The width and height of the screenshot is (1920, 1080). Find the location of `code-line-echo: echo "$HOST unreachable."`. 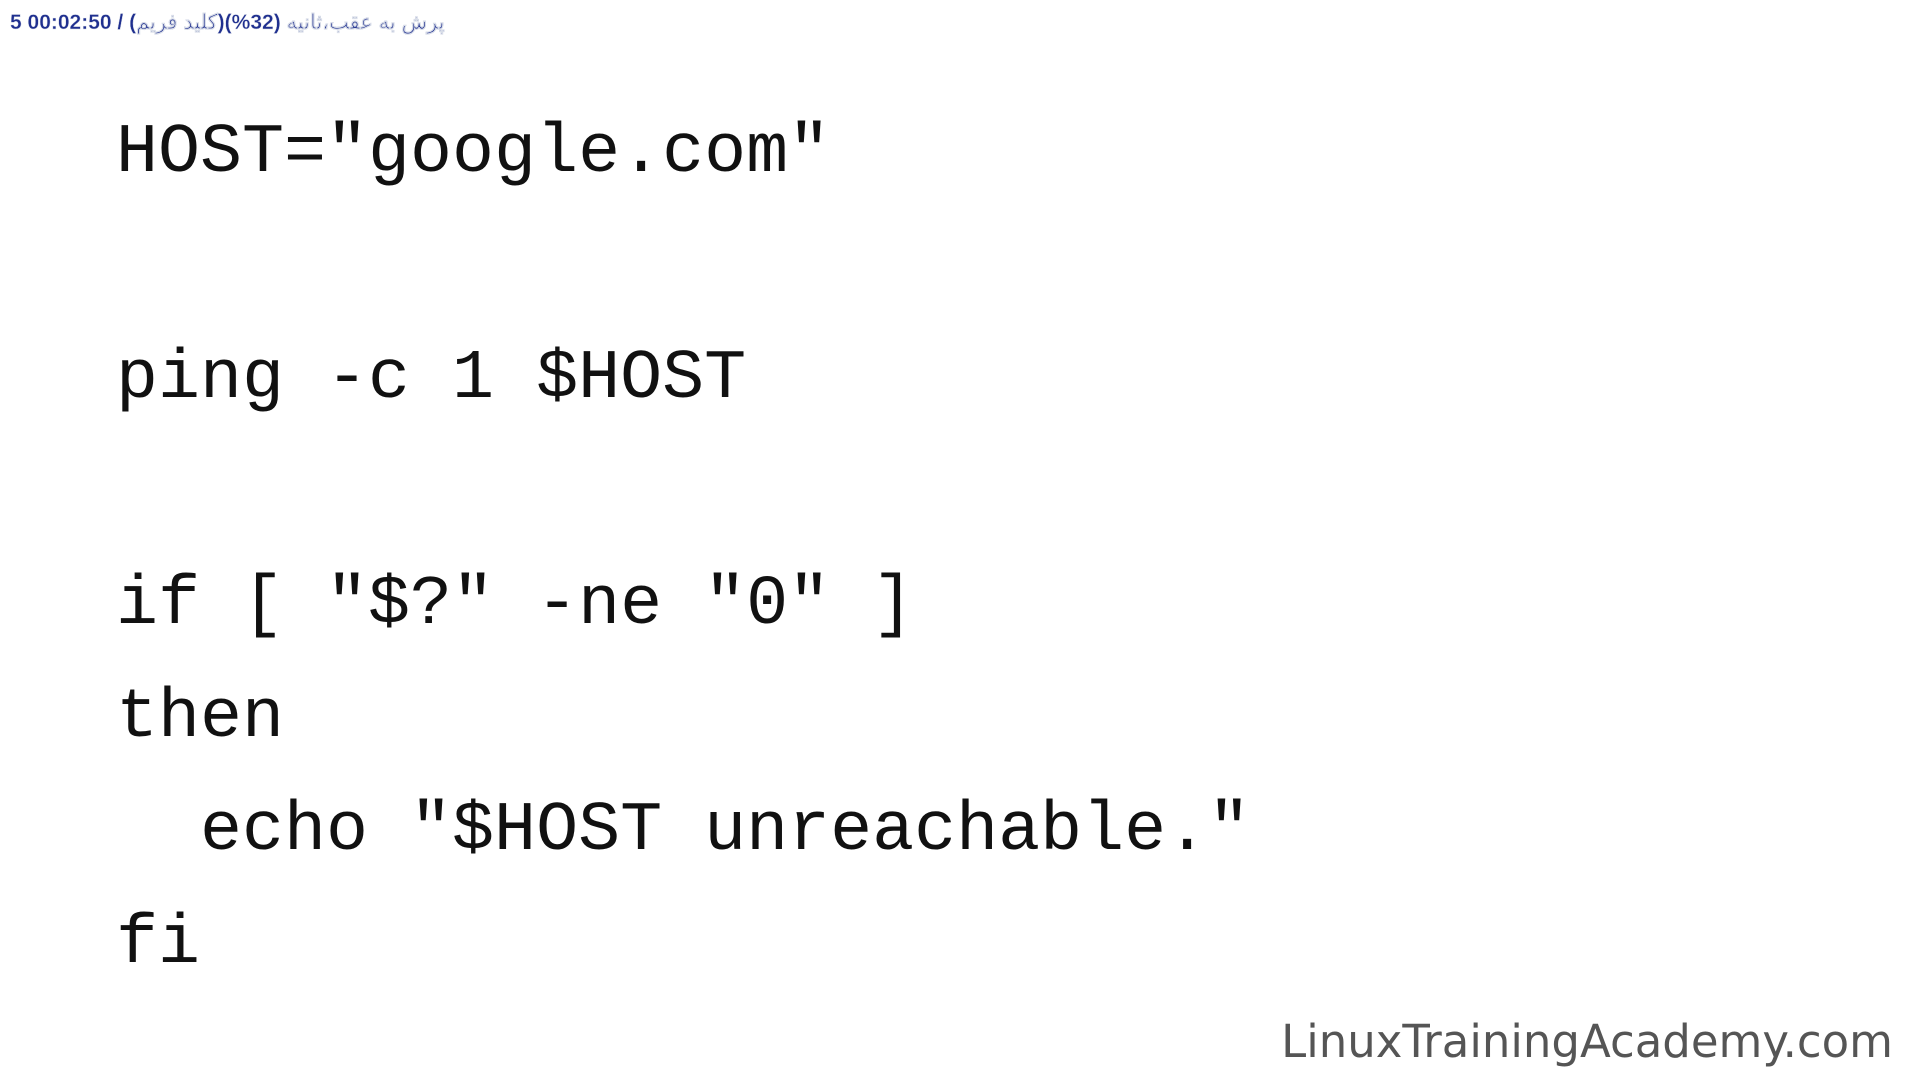

code-line-echo: echo "$HOST unreachable." is located at coordinates (683, 831).